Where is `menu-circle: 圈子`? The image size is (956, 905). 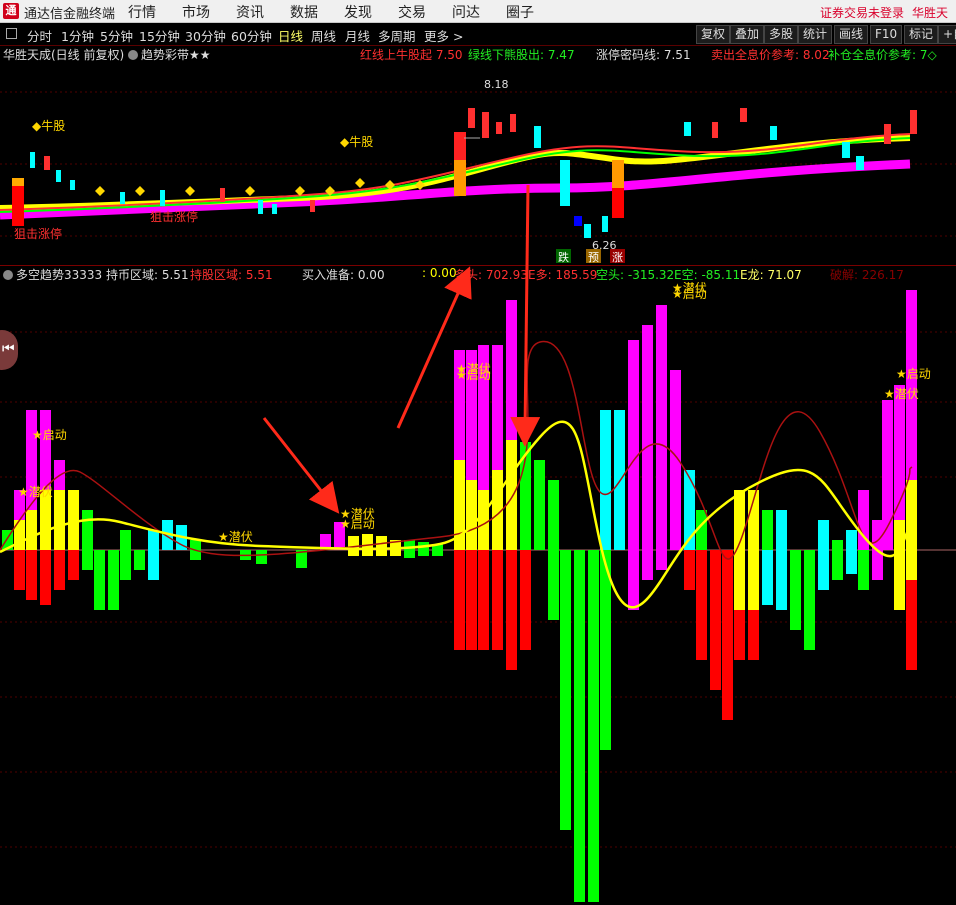
menu-circle: 圈子 is located at coordinates (520, 12).